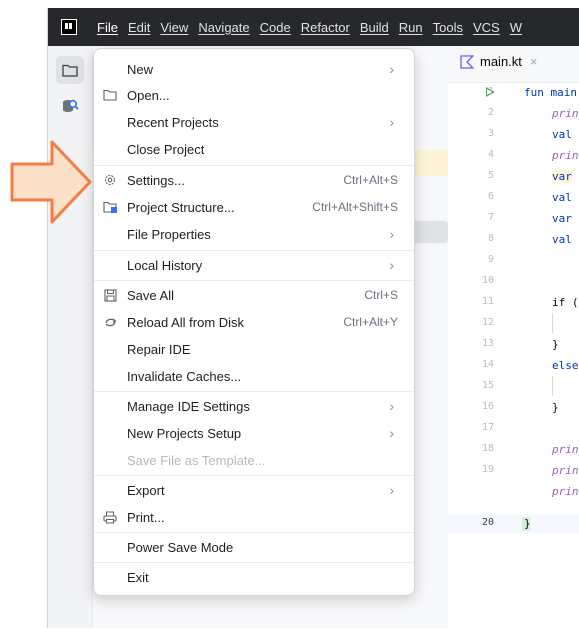 Image resolution: width=579 pixels, height=630 pixels. Describe the element at coordinates (490, 154) in the screenshot. I see `line-number: 4` at that location.